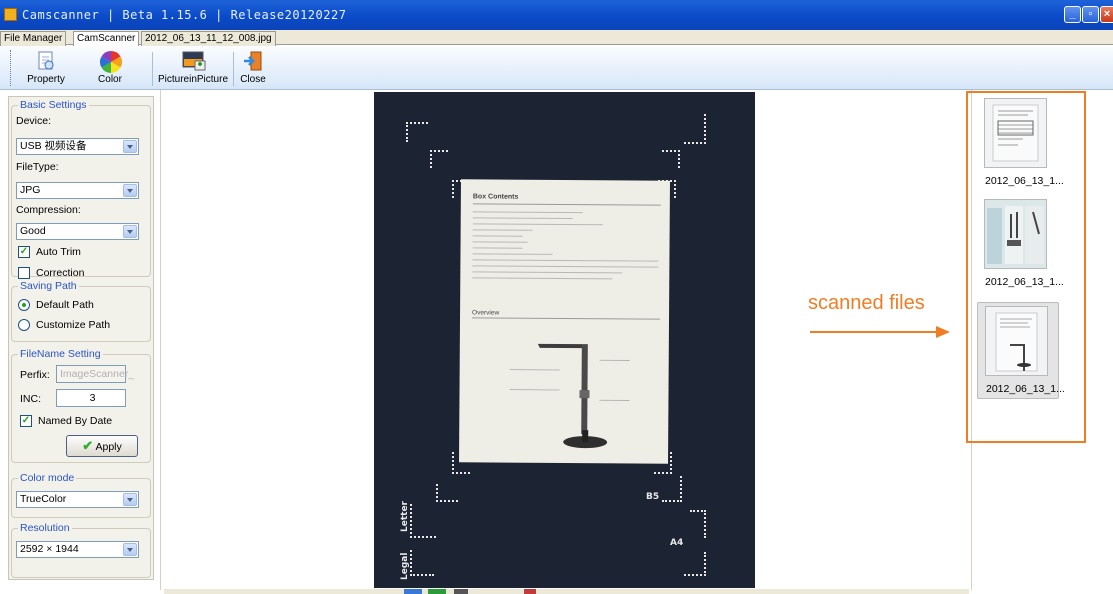 The width and height of the screenshot is (1113, 594). What do you see at coordinates (53, 146) in the screenshot?
I see `device-select-value: USB 视频设备` at bounding box center [53, 146].